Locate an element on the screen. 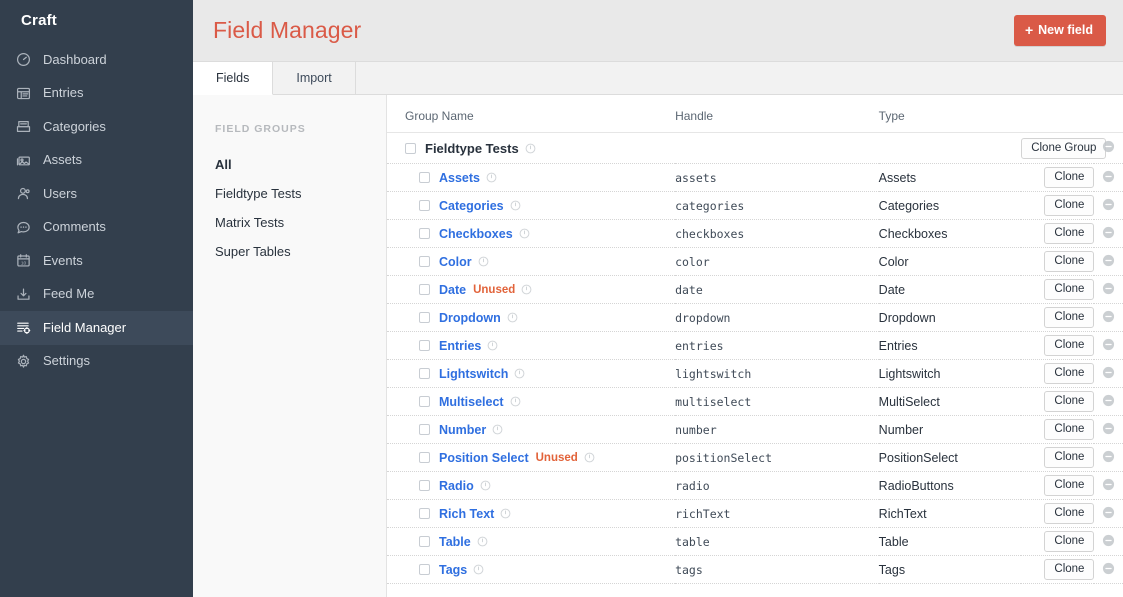 The image size is (1123, 597). tab-import: Import is located at coordinates (314, 78).